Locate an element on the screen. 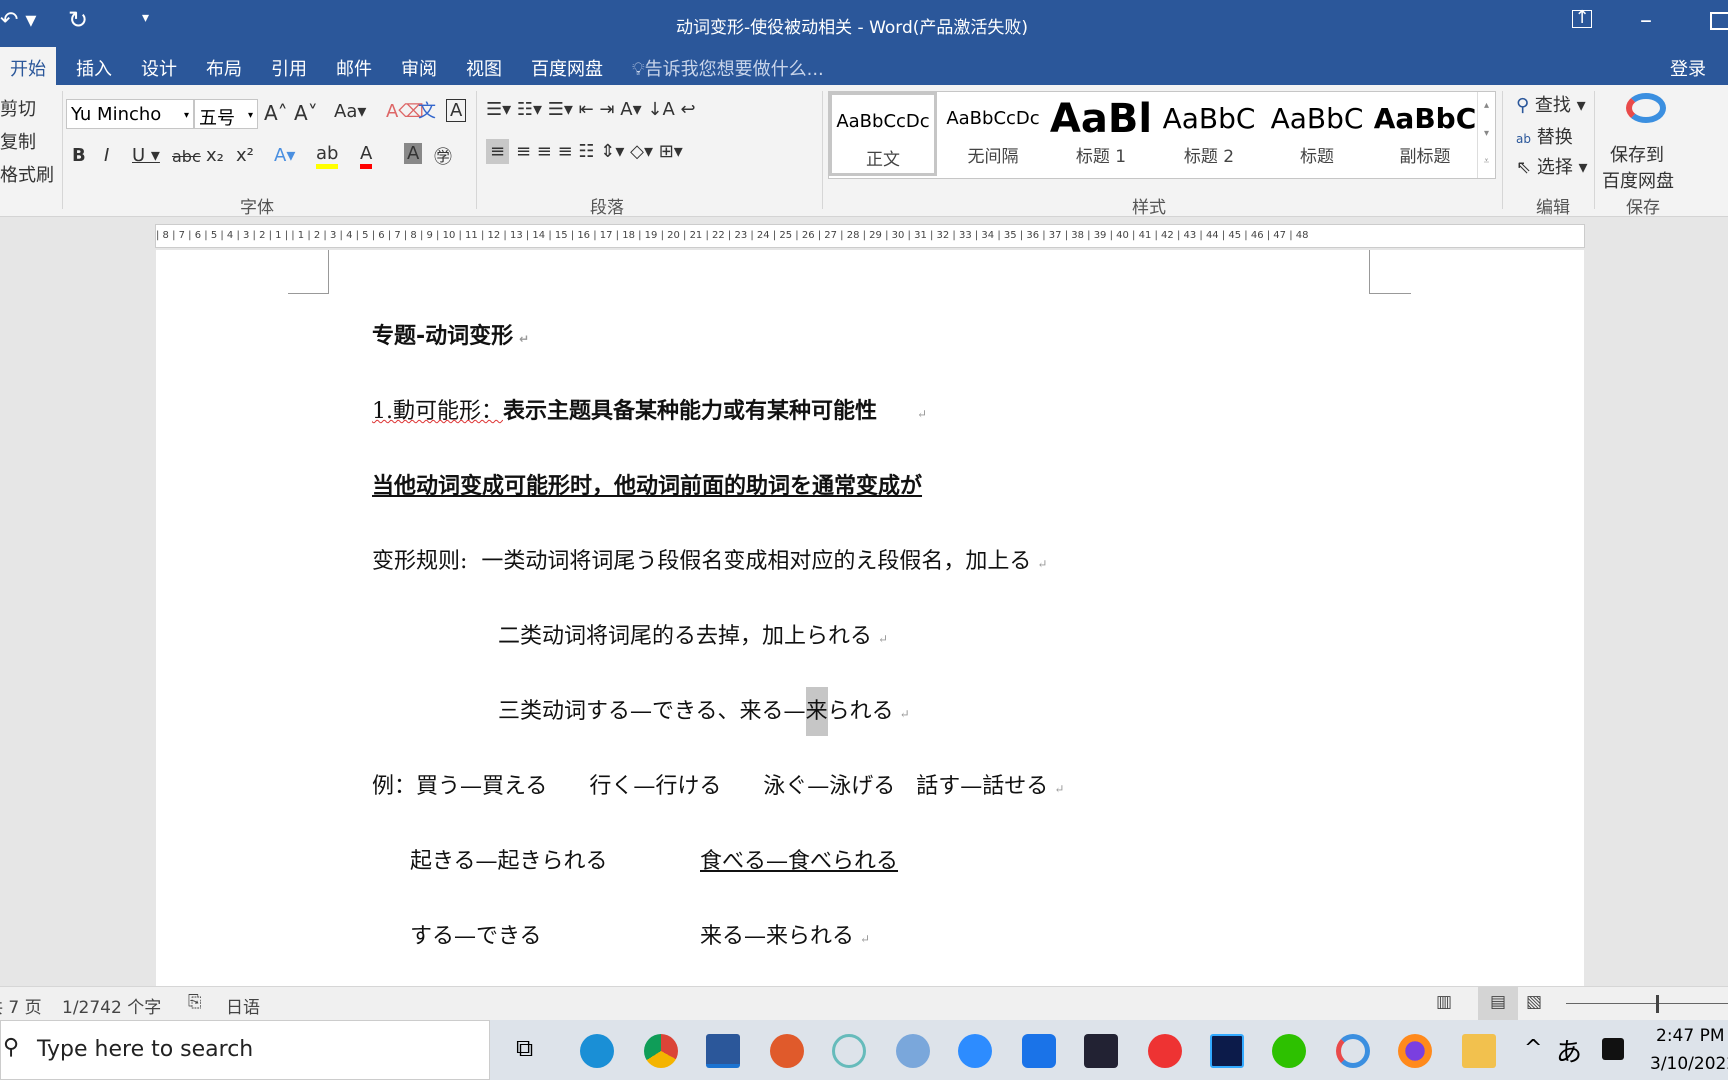 This screenshot has height=1080, width=1728. doc-line-4: 二类动词将词尾的る去掉，加上られる ↵ is located at coordinates (693, 636).